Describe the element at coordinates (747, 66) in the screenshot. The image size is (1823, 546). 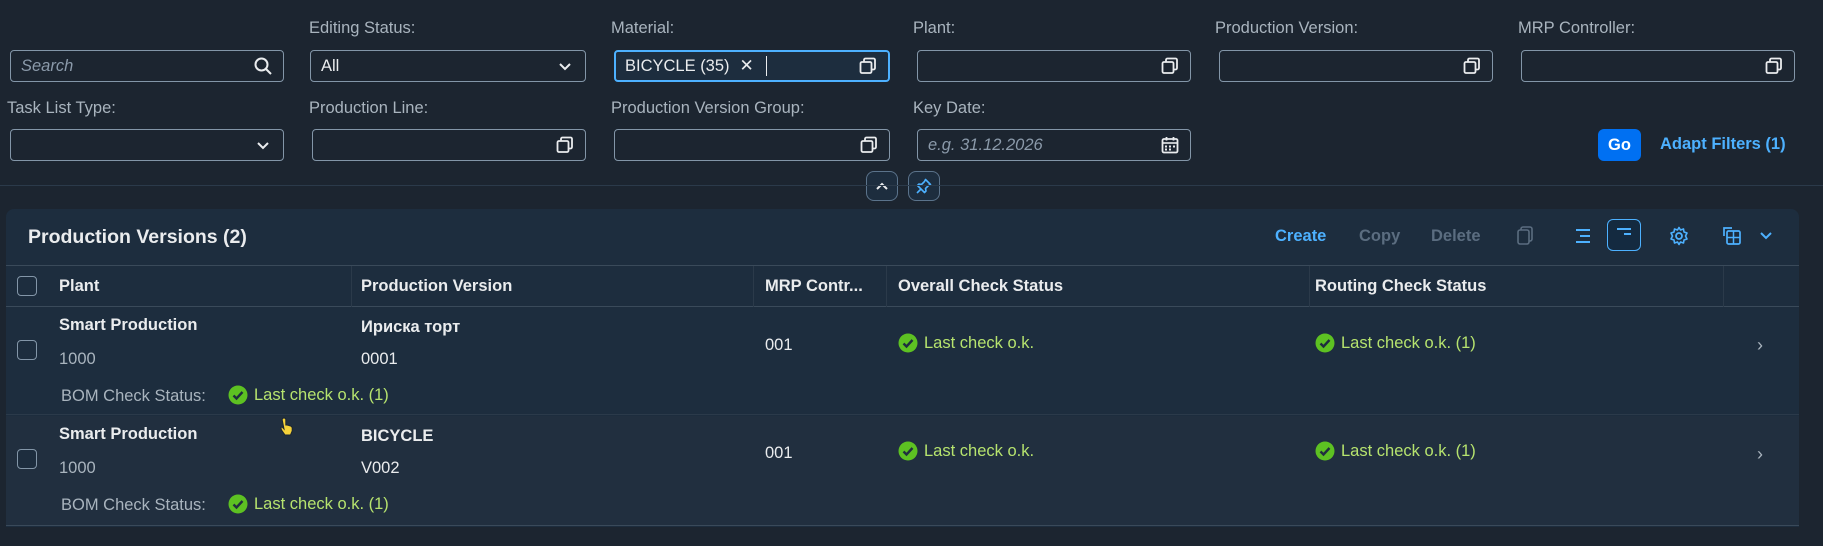
I see `close-icon: ✕` at that location.